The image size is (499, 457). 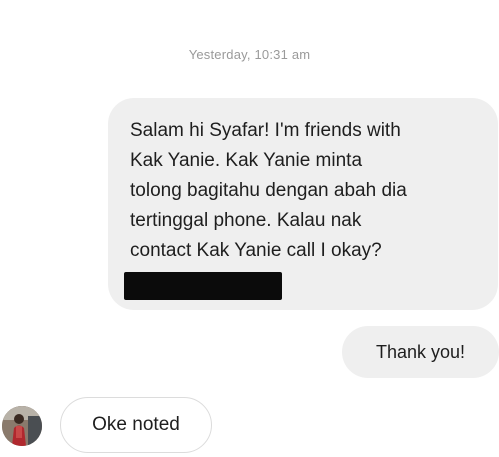 I want to click on message-text: Thank you!, so click(x=420, y=351).